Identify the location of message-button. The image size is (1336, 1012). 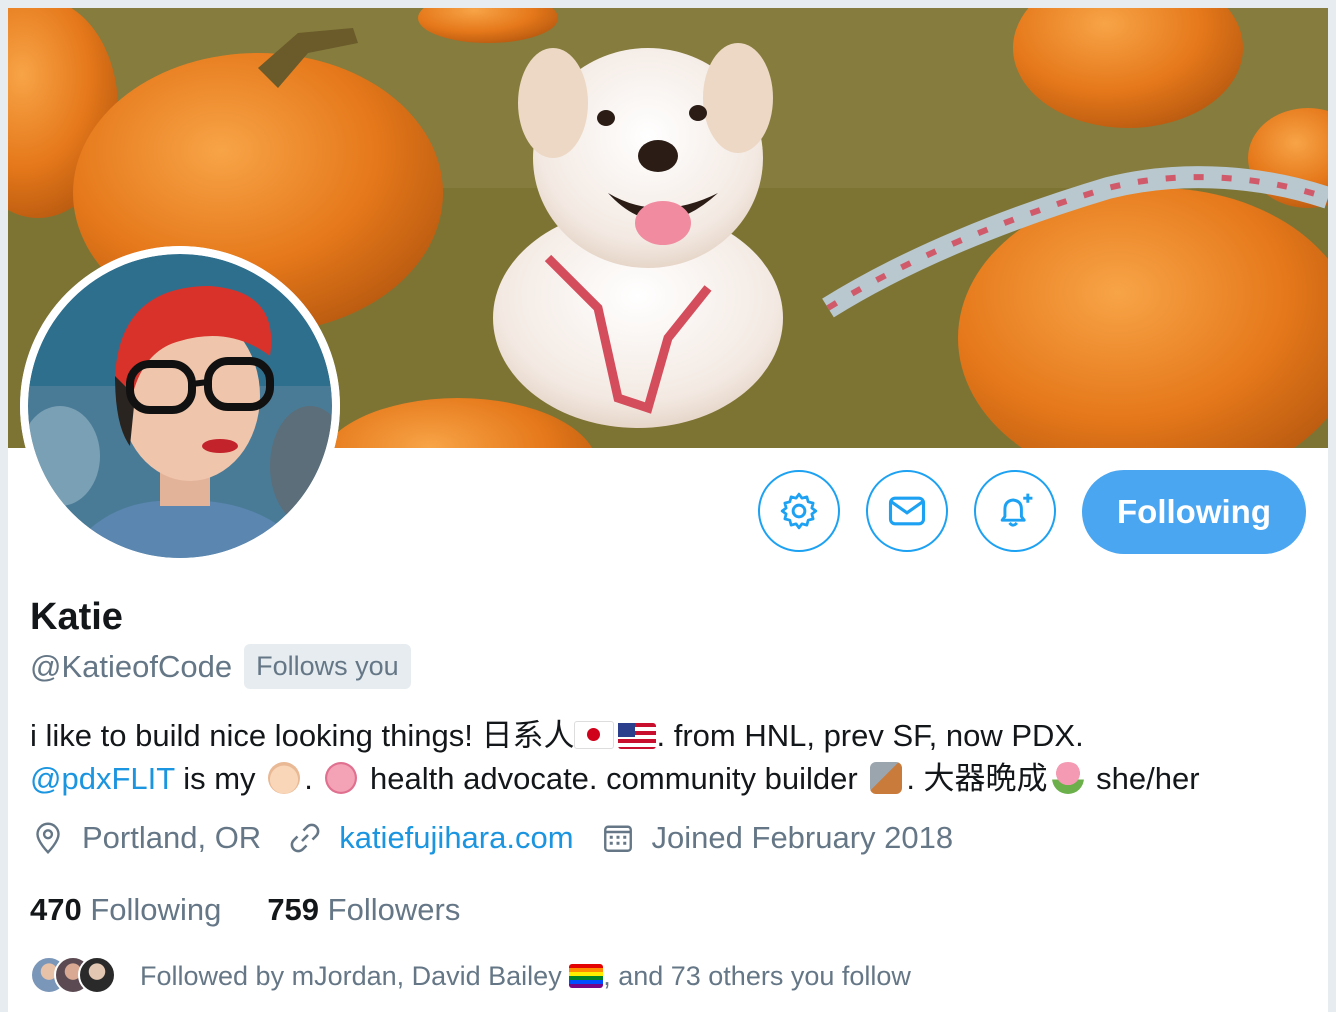
(907, 511).